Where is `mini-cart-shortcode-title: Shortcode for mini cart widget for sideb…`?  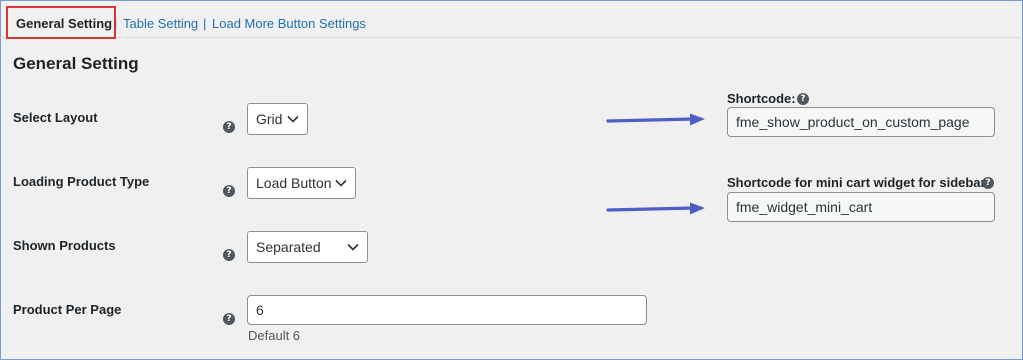 mini-cart-shortcode-title: Shortcode for mini cart widget for sideb… is located at coordinates (856, 182).